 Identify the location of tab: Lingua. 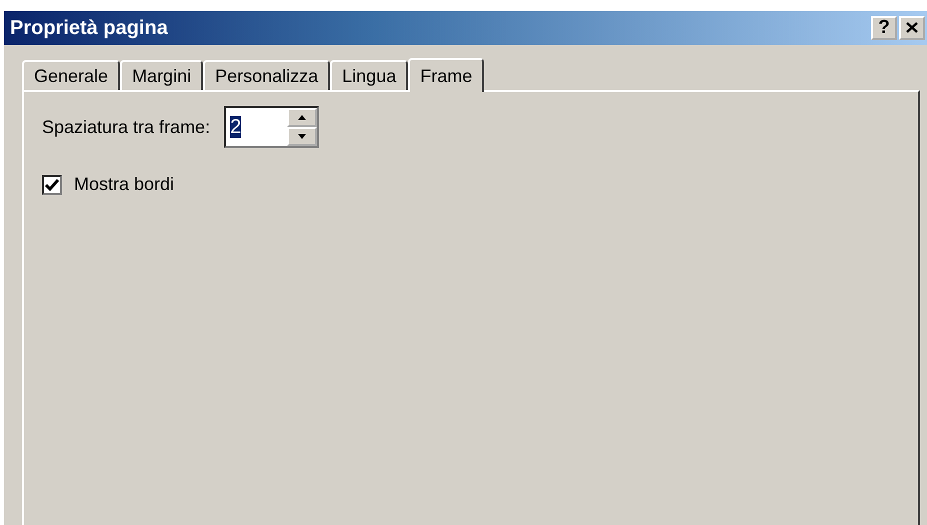
(369, 75).